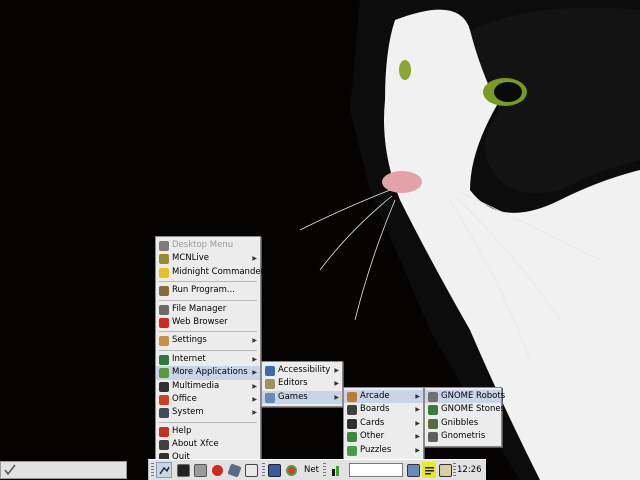 The width and height of the screenshot is (640, 480). I want to click on terminal-launcher, so click(183, 470).